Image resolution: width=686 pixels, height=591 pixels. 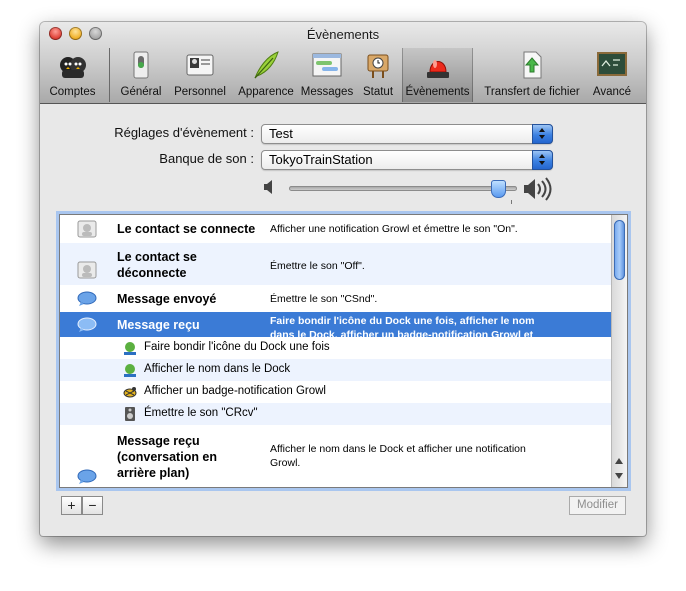 I want to click on scrollbar-thumb, so click(x=619, y=250).